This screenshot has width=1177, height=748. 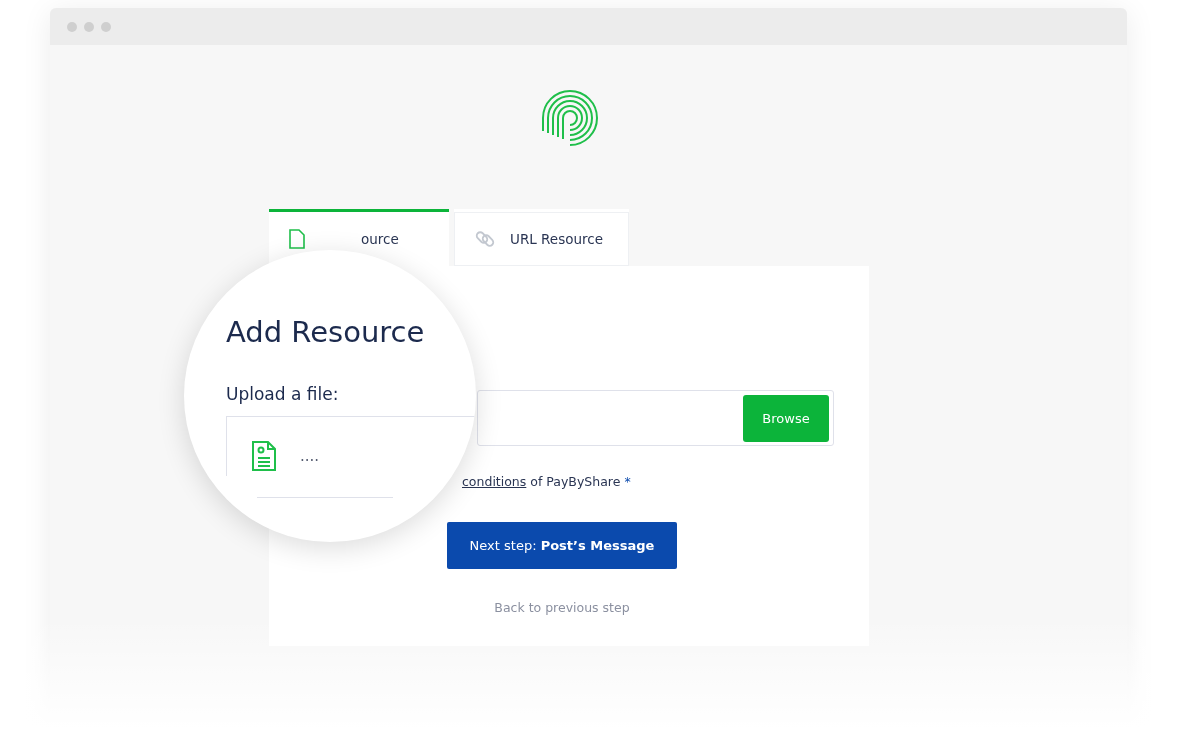 I want to click on link-icon, so click(x=485, y=239).